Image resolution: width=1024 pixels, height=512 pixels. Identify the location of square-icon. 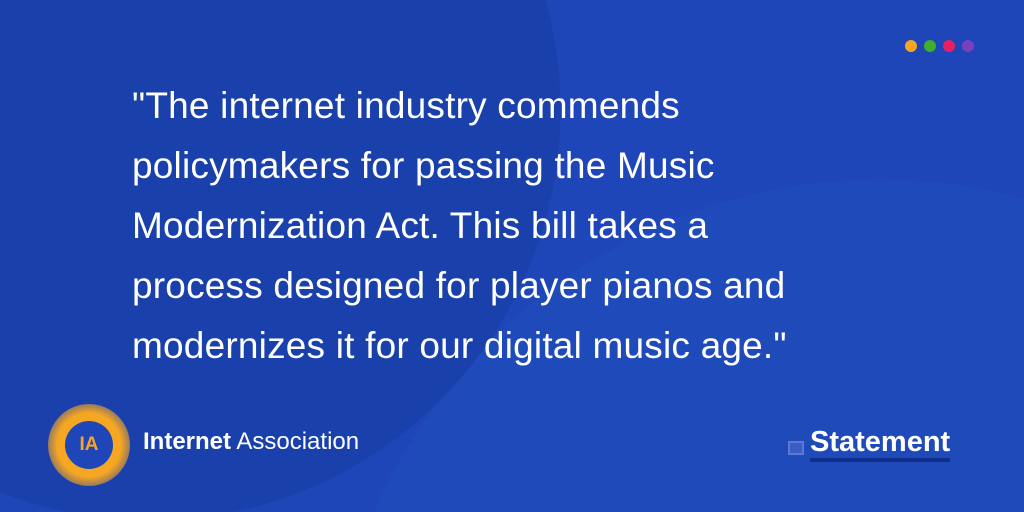
(796, 448).